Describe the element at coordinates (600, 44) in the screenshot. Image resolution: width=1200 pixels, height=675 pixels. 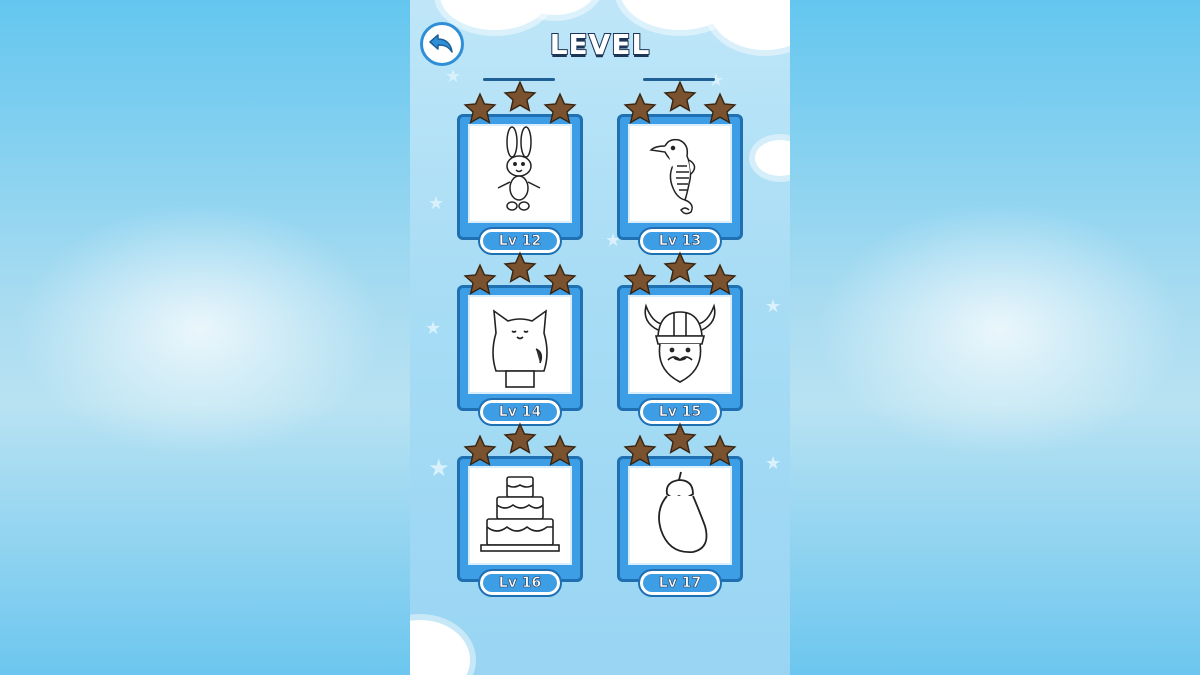
I see `screen-title: LEVEL` at that location.